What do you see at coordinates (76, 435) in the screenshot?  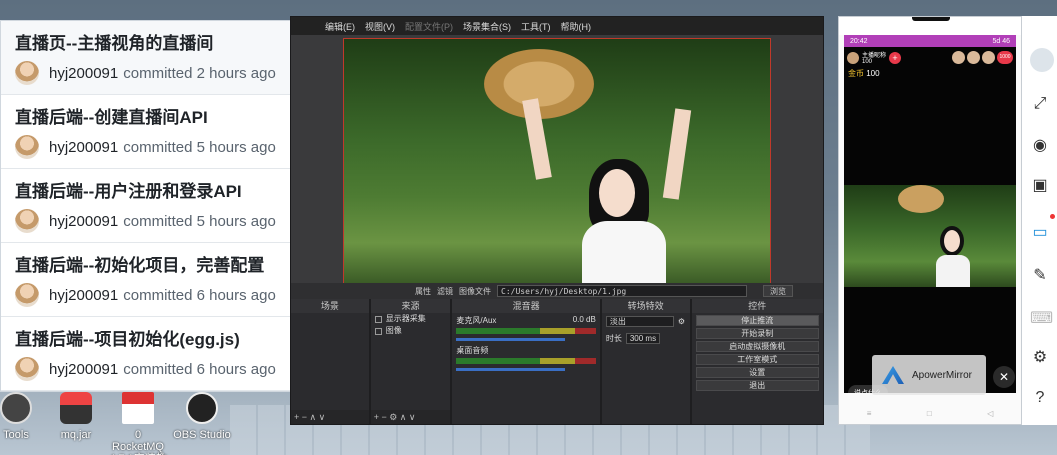 I see `desktop-icon-label: mq.jar` at bounding box center [76, 435].